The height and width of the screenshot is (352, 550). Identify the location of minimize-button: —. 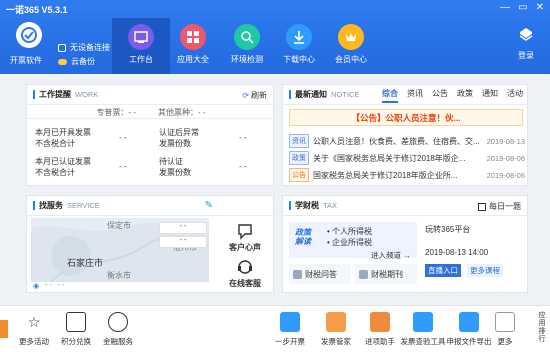
(505, 7).